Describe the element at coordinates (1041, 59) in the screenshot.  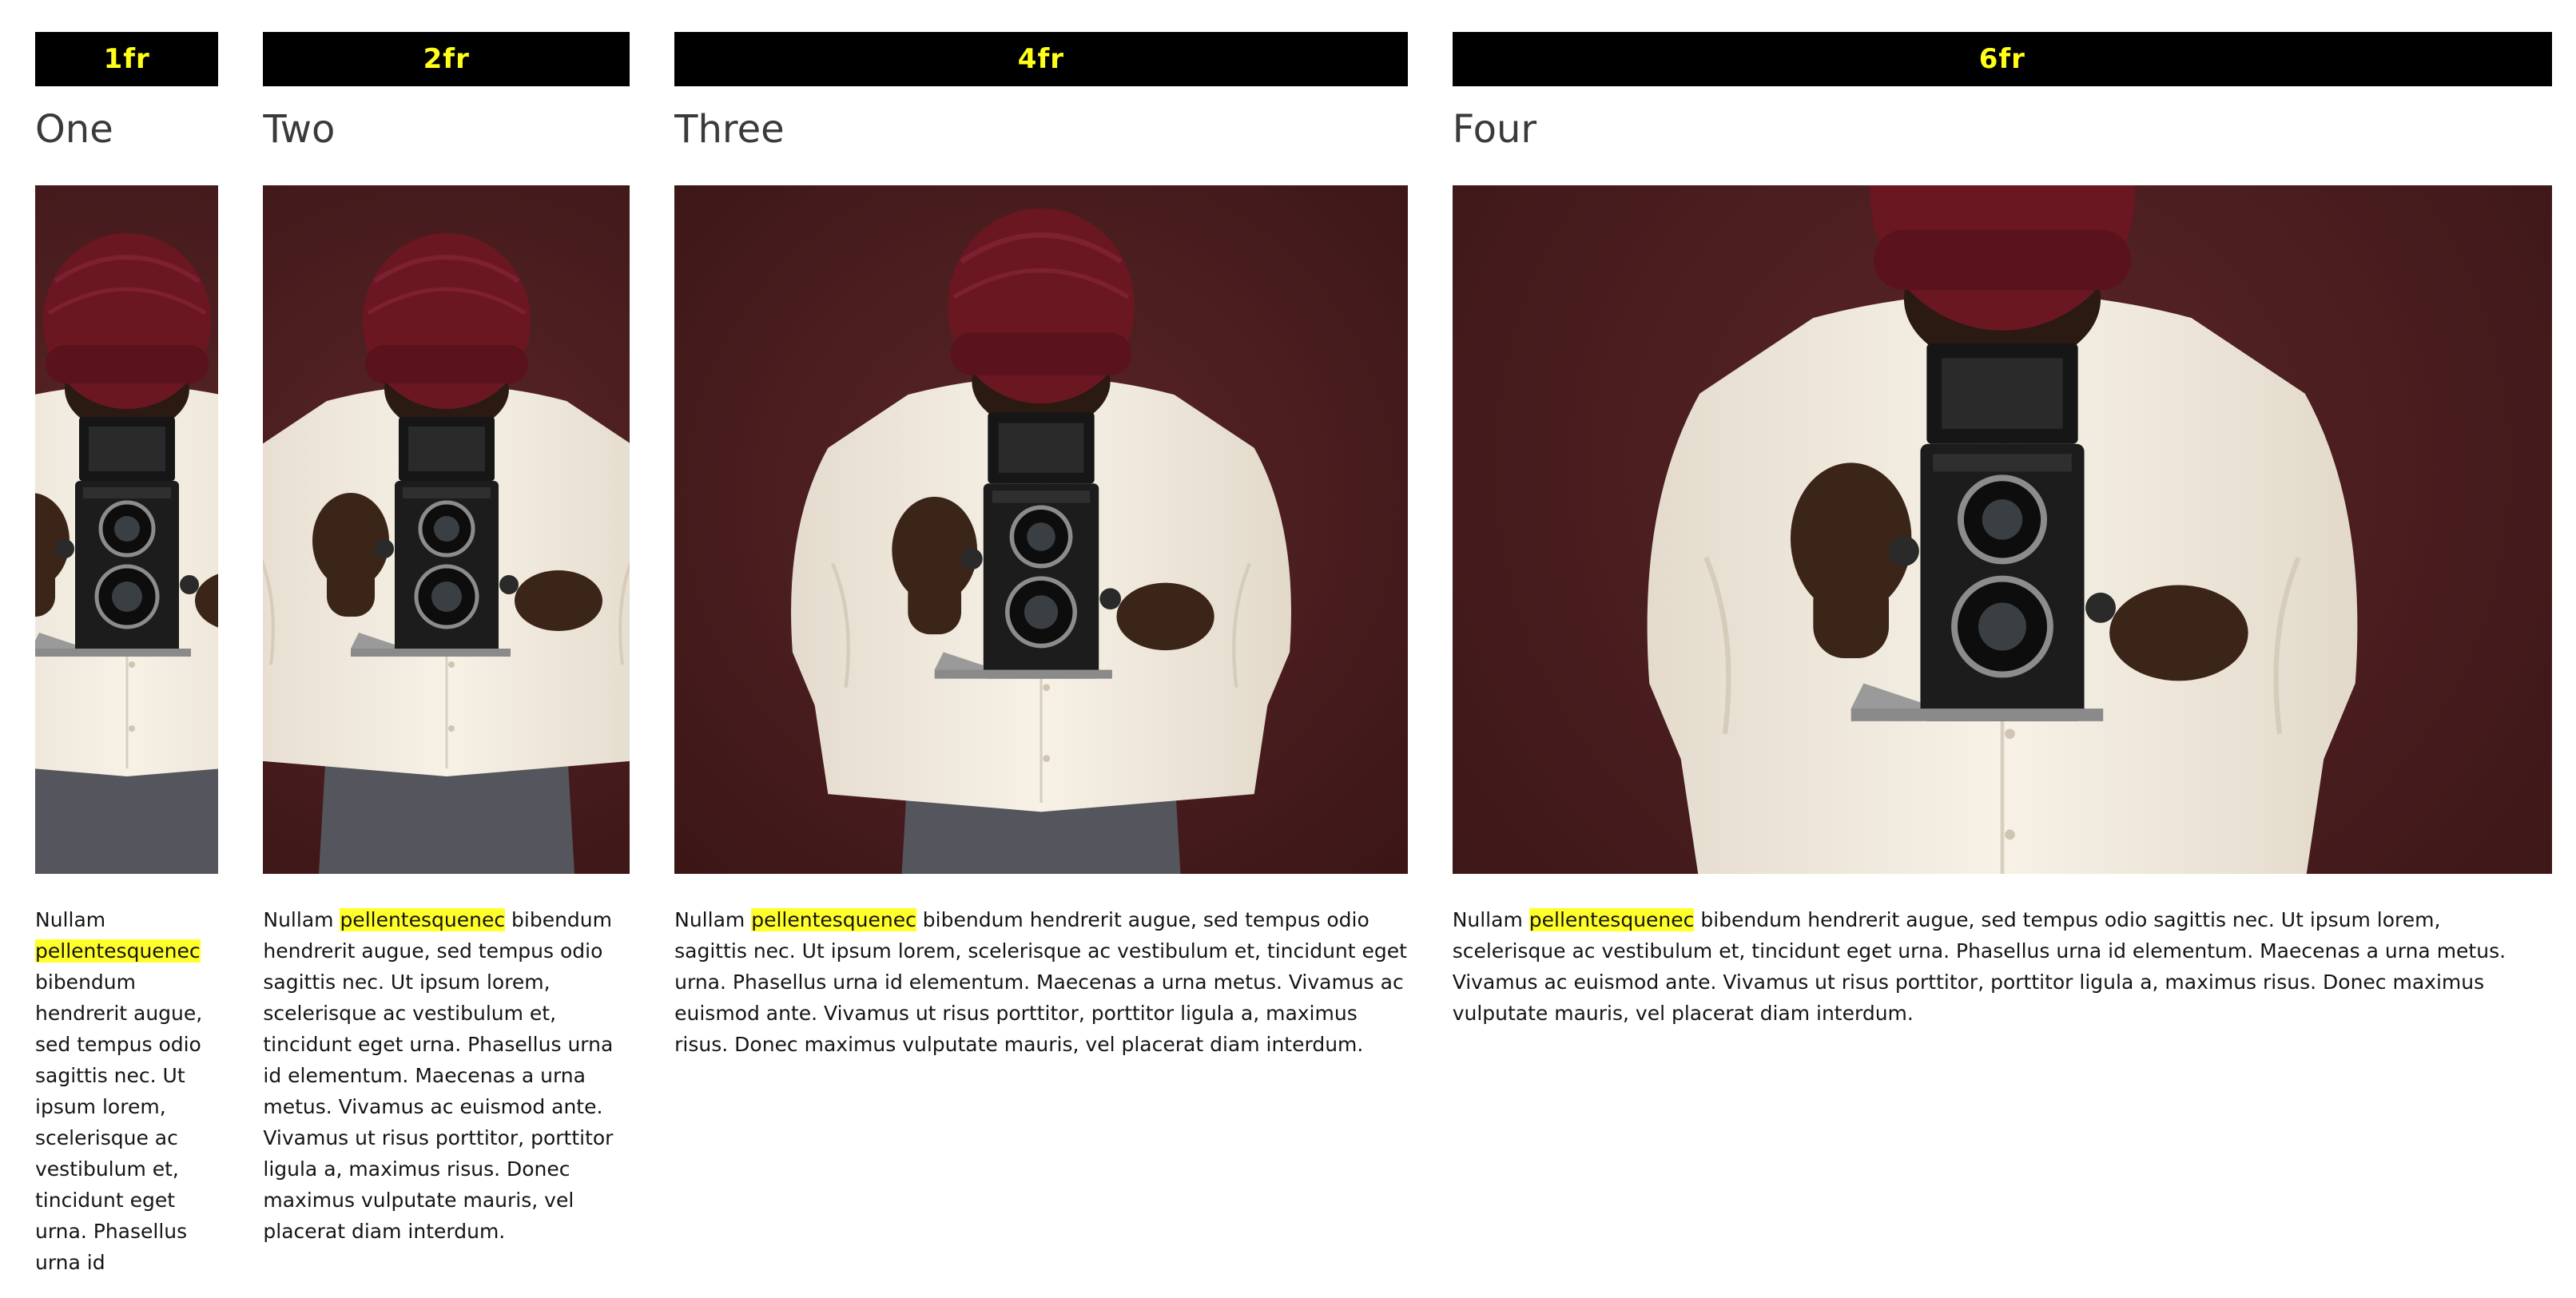
I see `fr-size-label: 4fr` at that location.